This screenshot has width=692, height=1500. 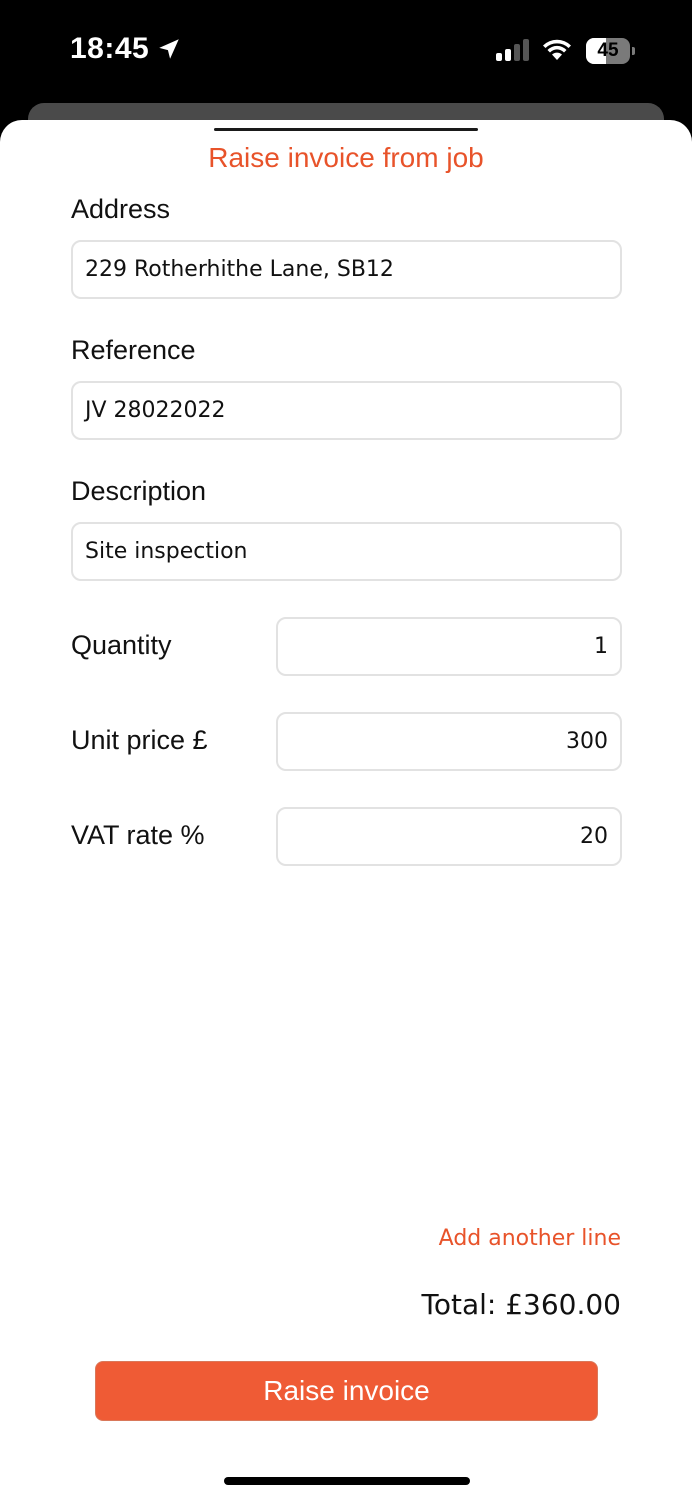 What do you see at coordinates (169, 49) in the screenshot?
I see `location-arrow-icon` at bounding box center [169, 49].